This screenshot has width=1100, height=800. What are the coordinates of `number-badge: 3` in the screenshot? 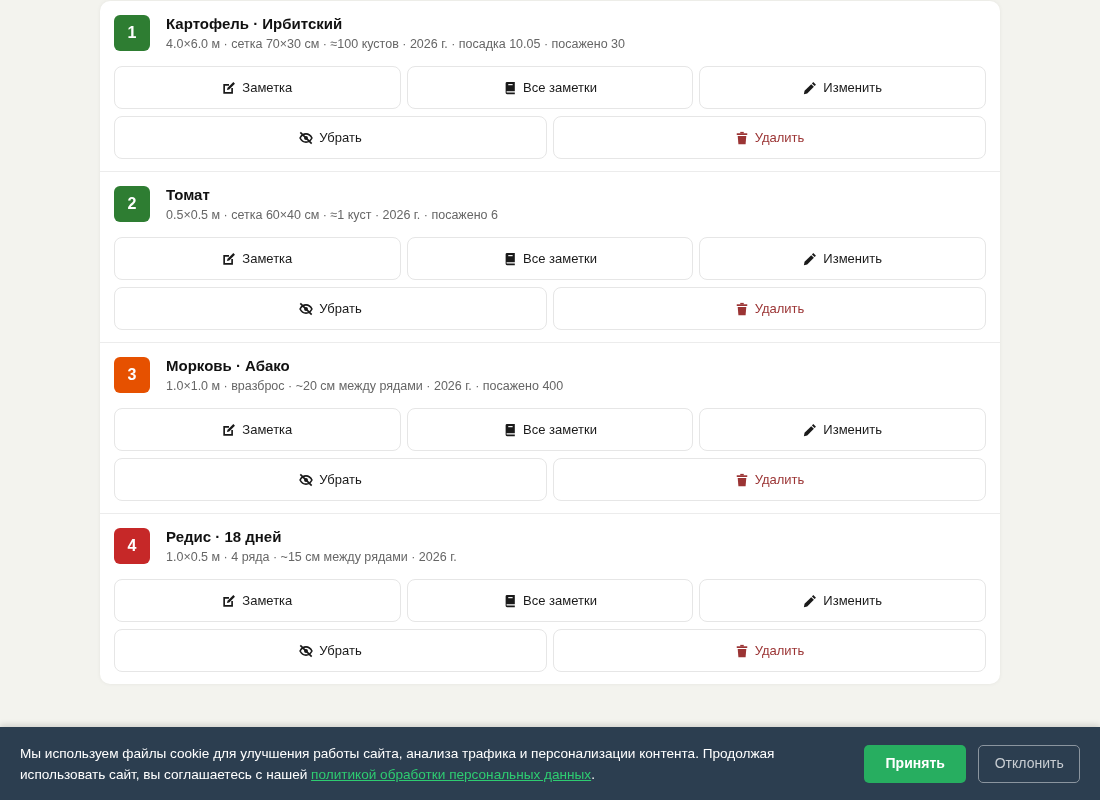 It's located at (132, 375).